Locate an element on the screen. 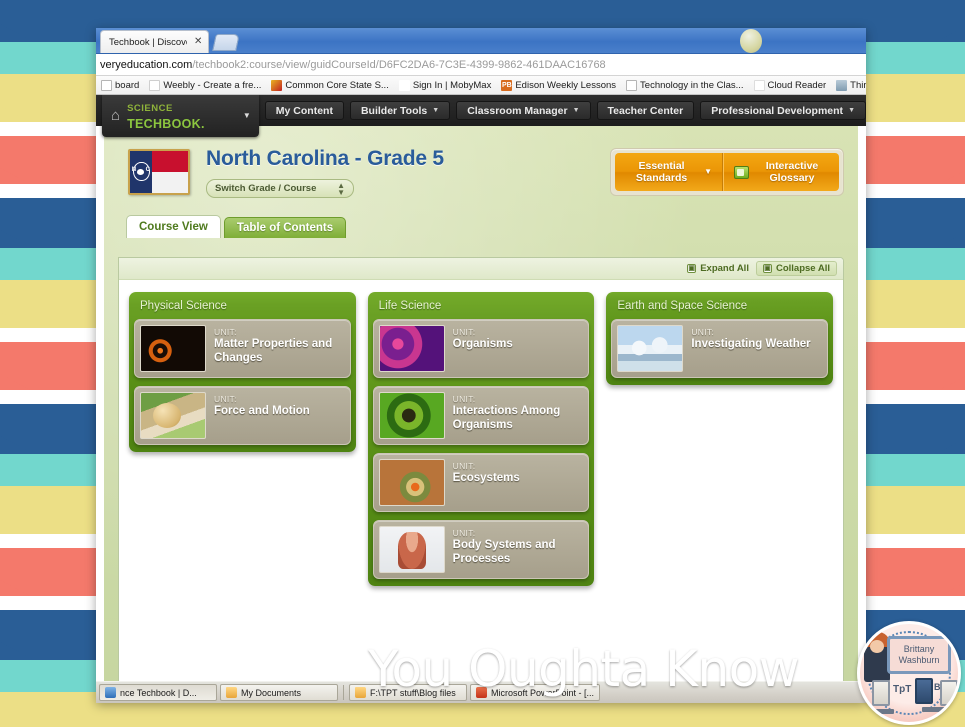 The image size is (965, 727). unit-name: Investigating Weather is located at coordinates (751, 344).